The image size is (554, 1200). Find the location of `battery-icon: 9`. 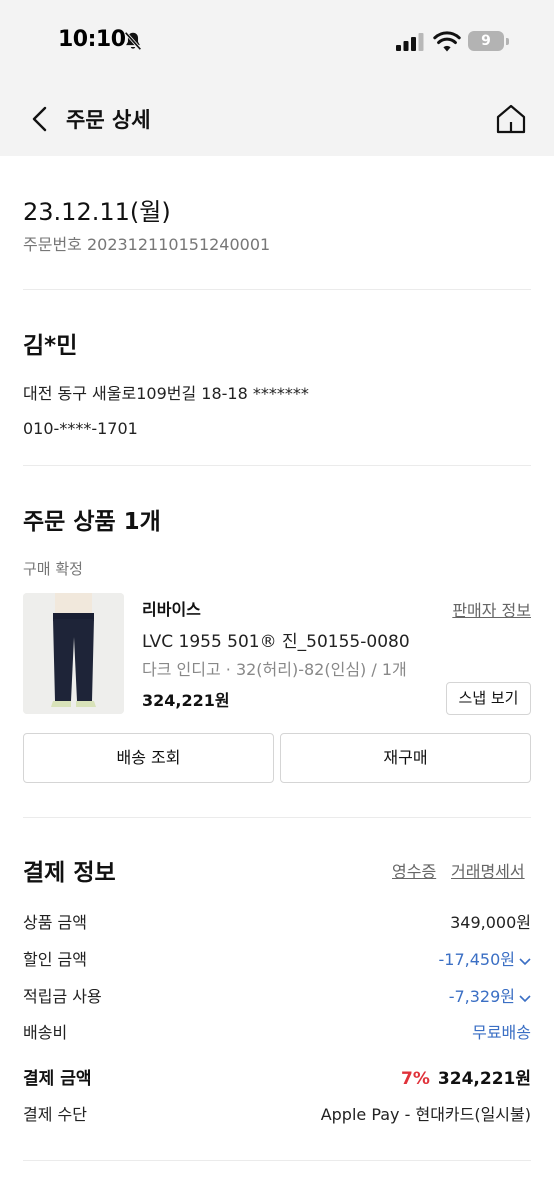

battery-icon: 9 is located at coordinates (489, 42).